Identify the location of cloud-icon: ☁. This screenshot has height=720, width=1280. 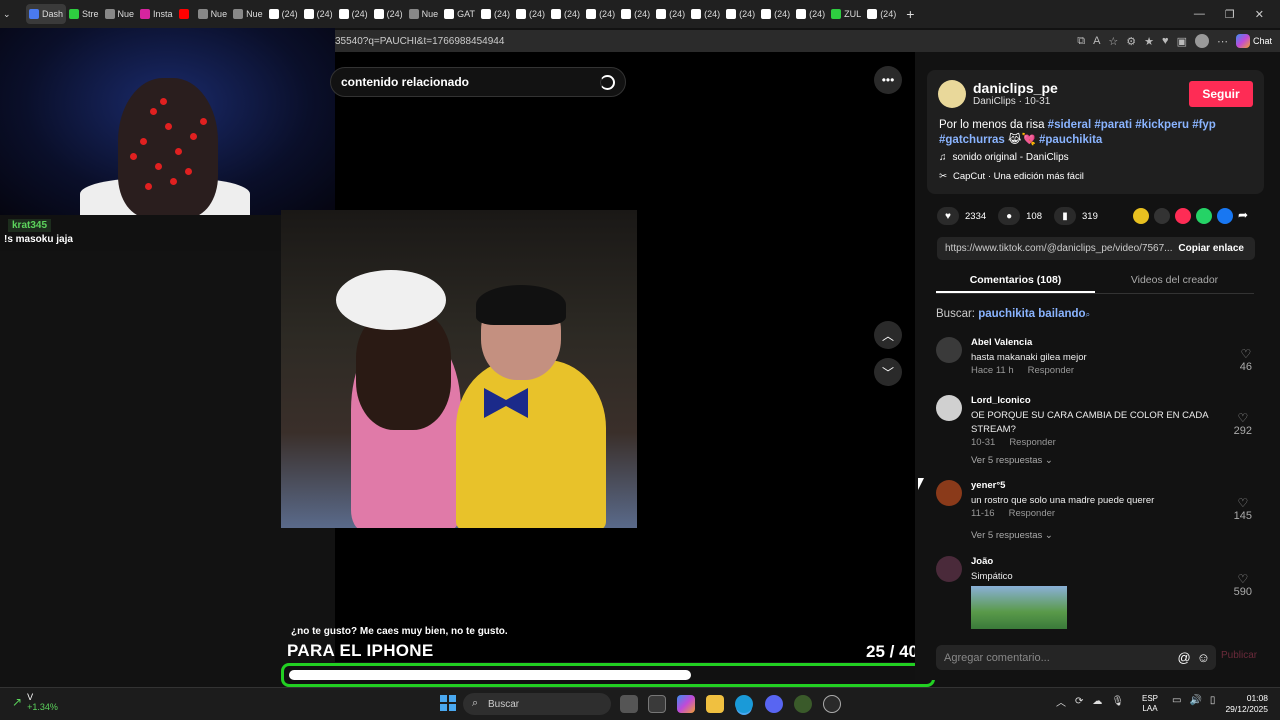
(1097, 701).